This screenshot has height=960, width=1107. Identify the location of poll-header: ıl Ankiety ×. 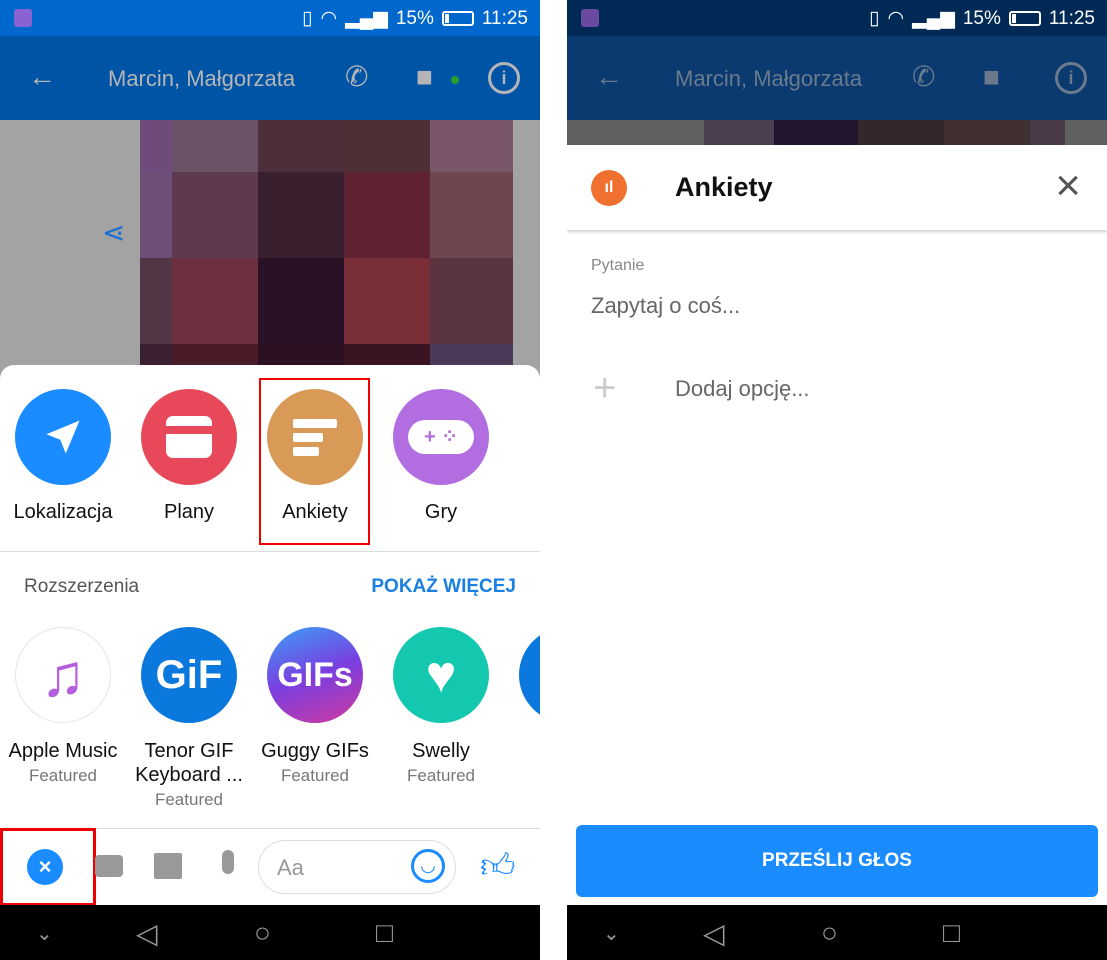
(837, 187).